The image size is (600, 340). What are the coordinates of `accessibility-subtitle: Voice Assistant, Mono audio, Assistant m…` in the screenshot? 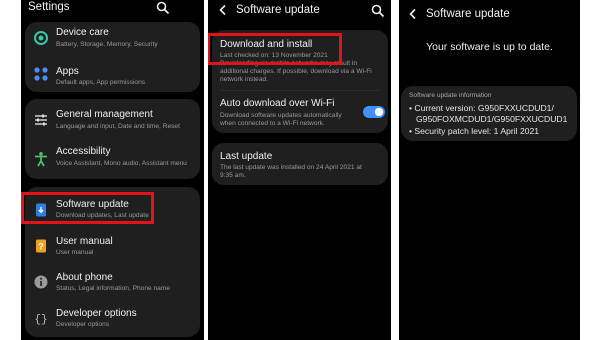 It's located at (121, 163).